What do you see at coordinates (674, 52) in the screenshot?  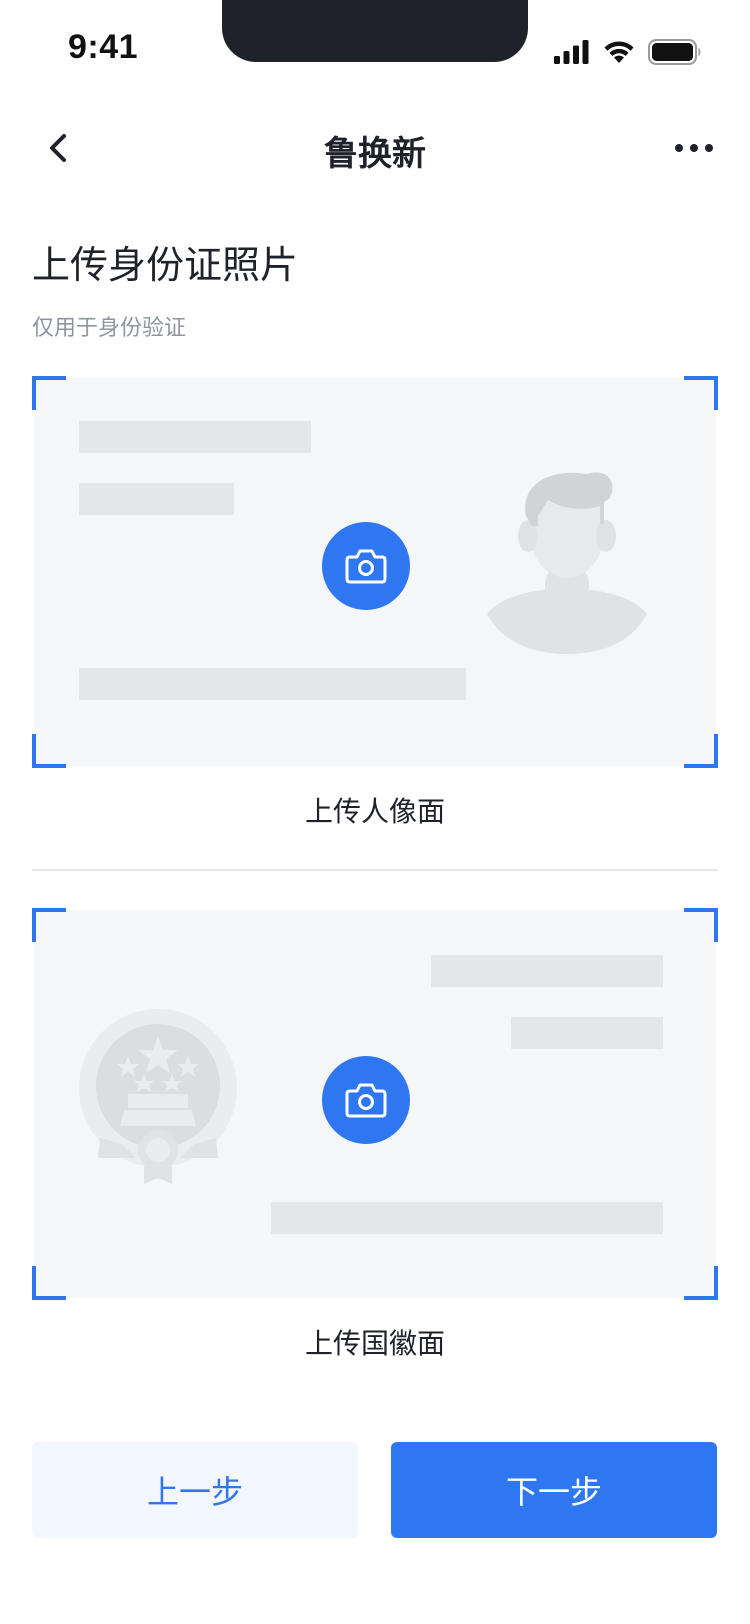 I see `battery-icon` at bounding box center [674, 52].